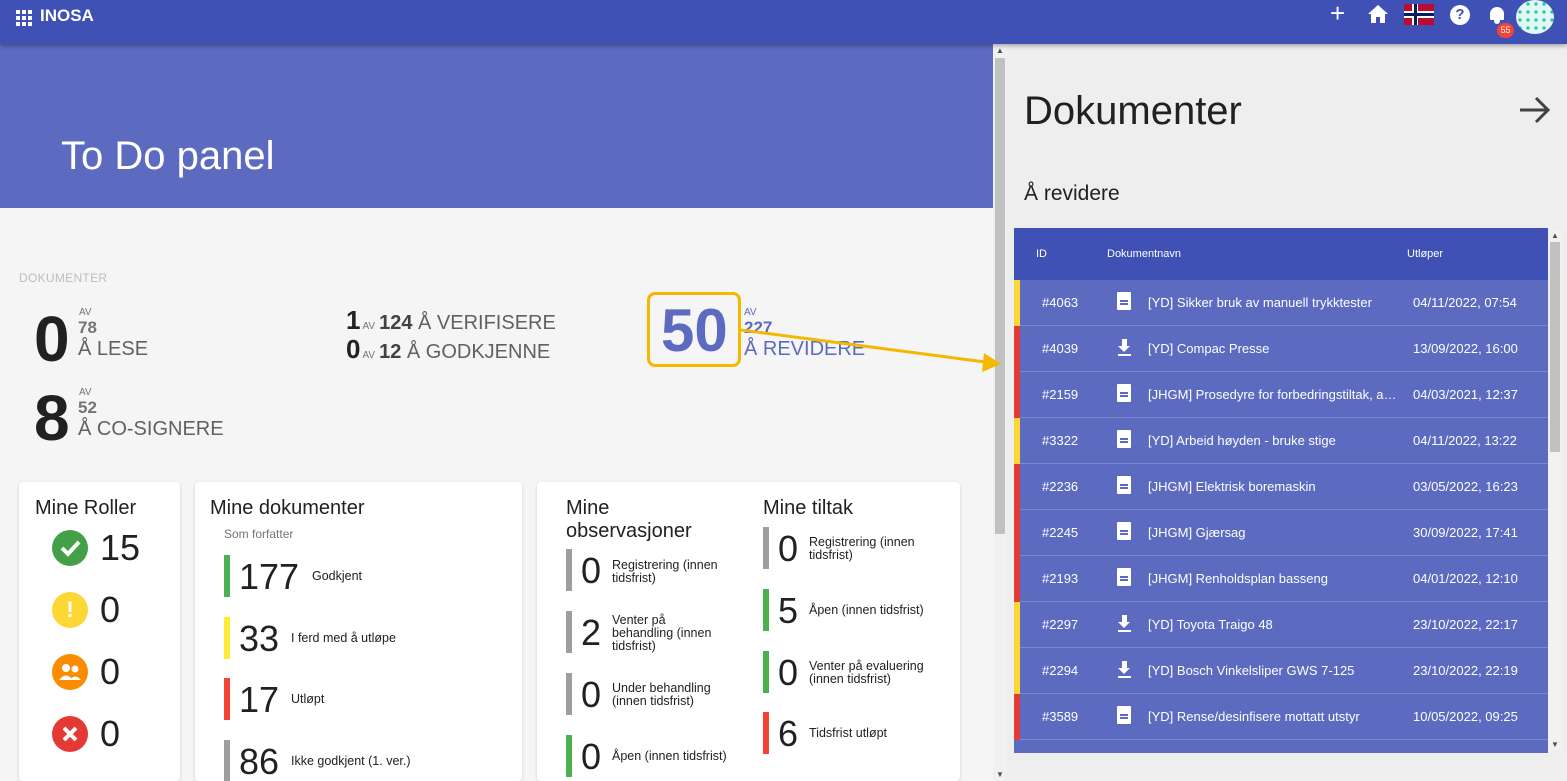 The image size is (1567, 781). I want to click on measure-awaiting-evaluation-count: 0, so click(788, 672).